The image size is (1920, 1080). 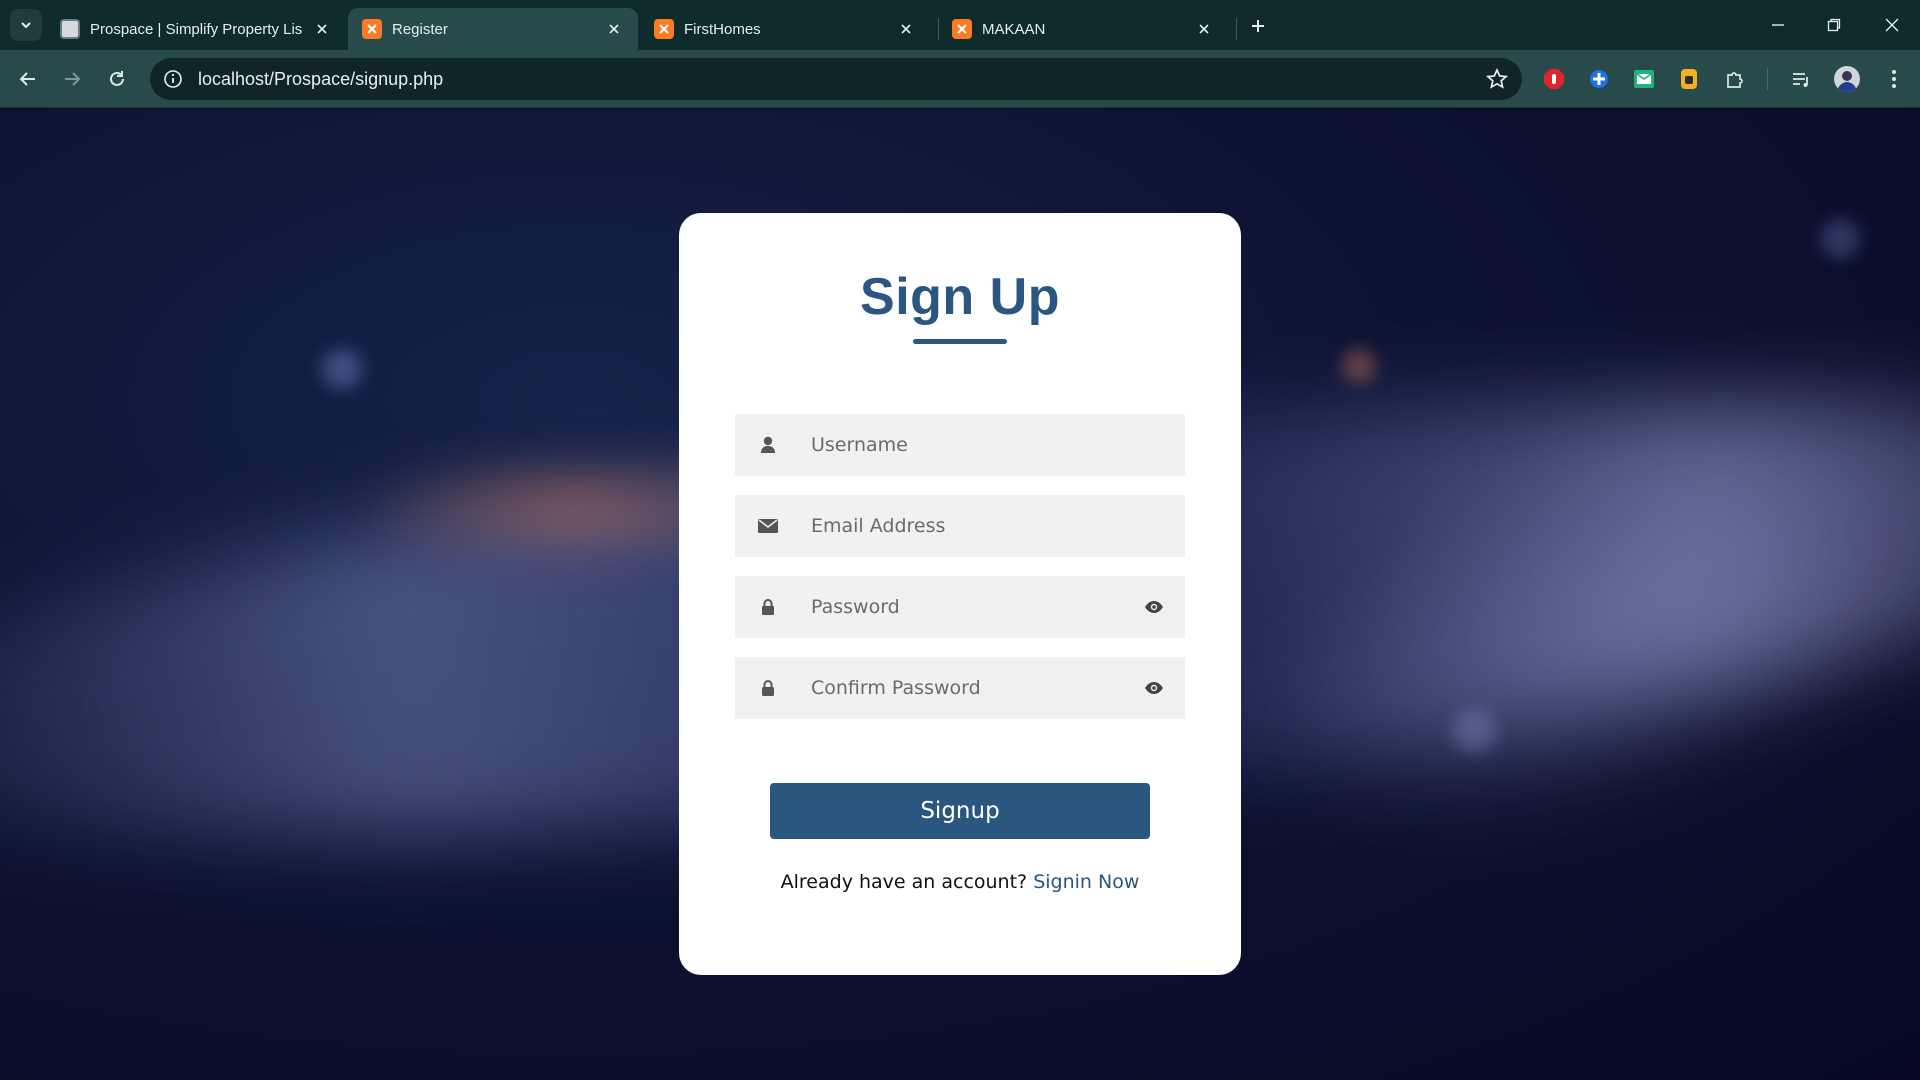 I want to click on close-window-button, so click(x=1892, y=25).